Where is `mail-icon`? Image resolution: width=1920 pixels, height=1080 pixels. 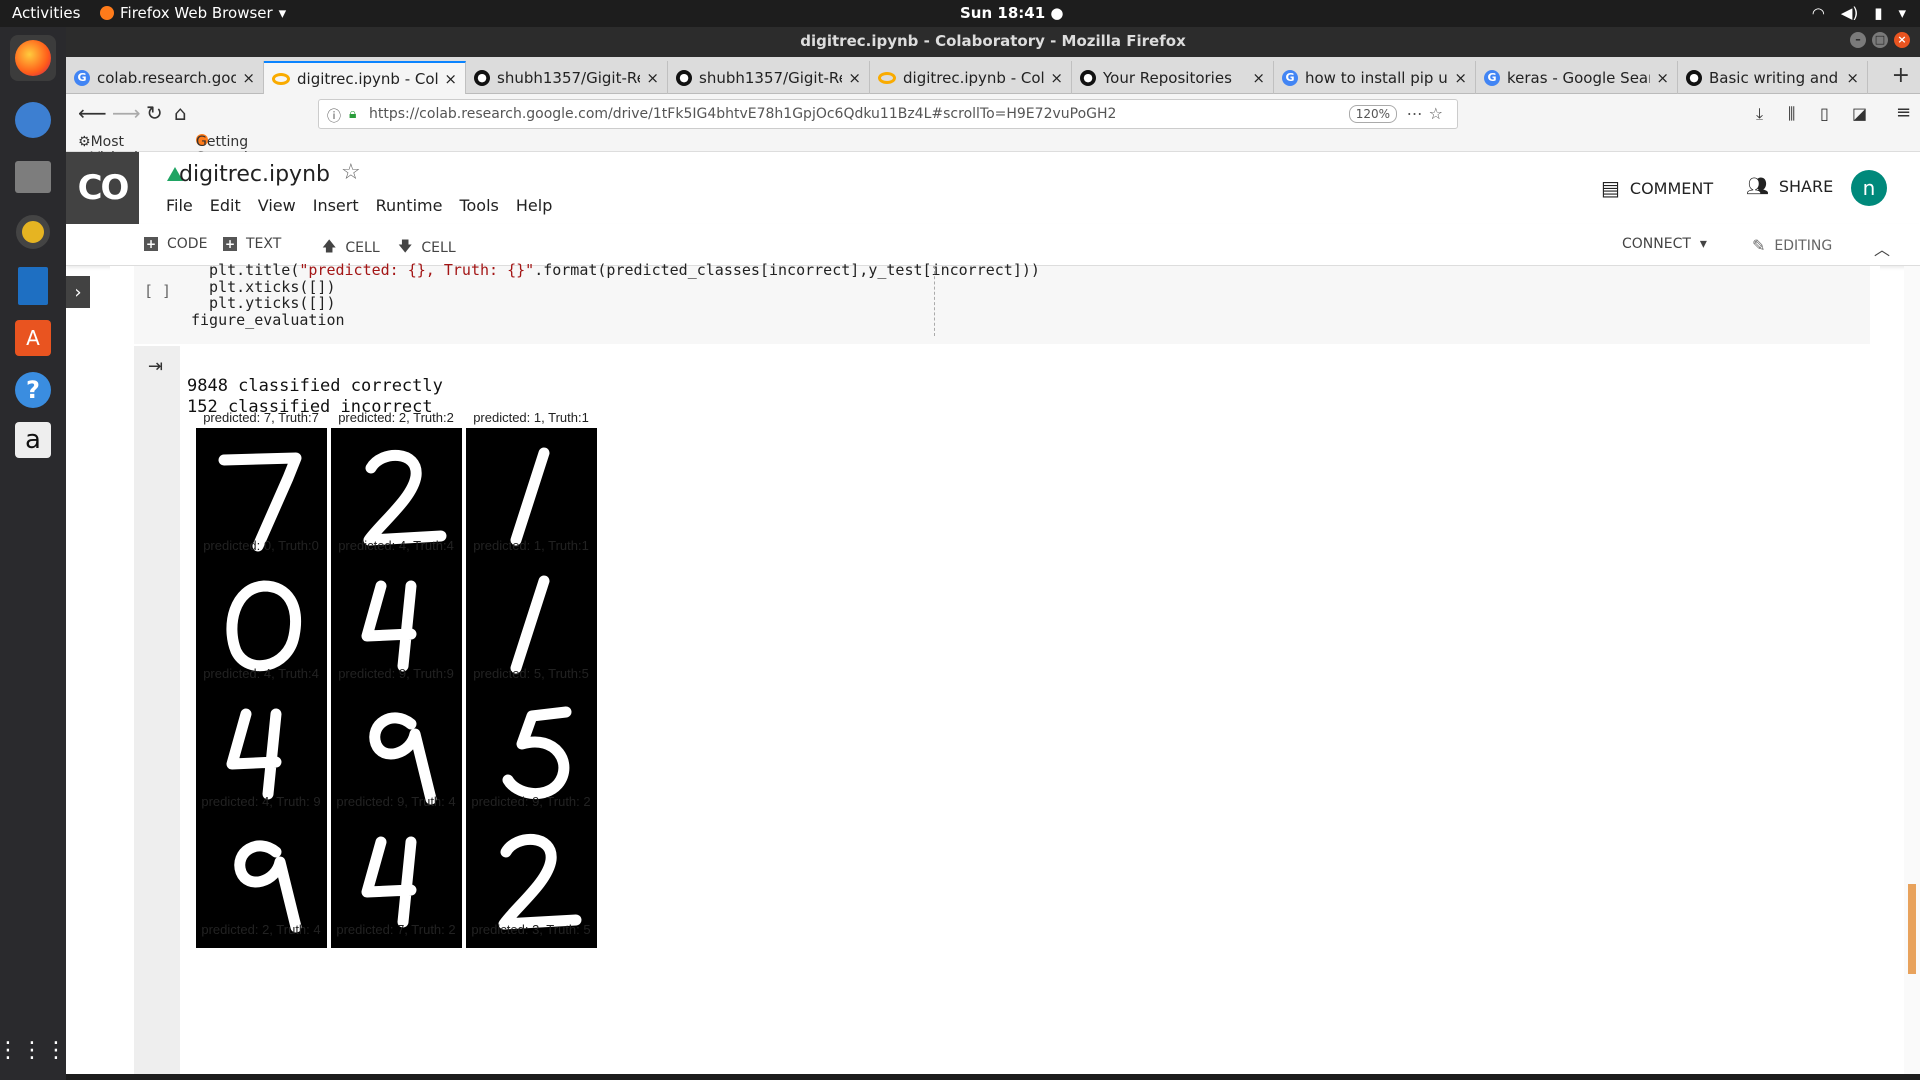
mail-icon is located at coordinates (33, 120).